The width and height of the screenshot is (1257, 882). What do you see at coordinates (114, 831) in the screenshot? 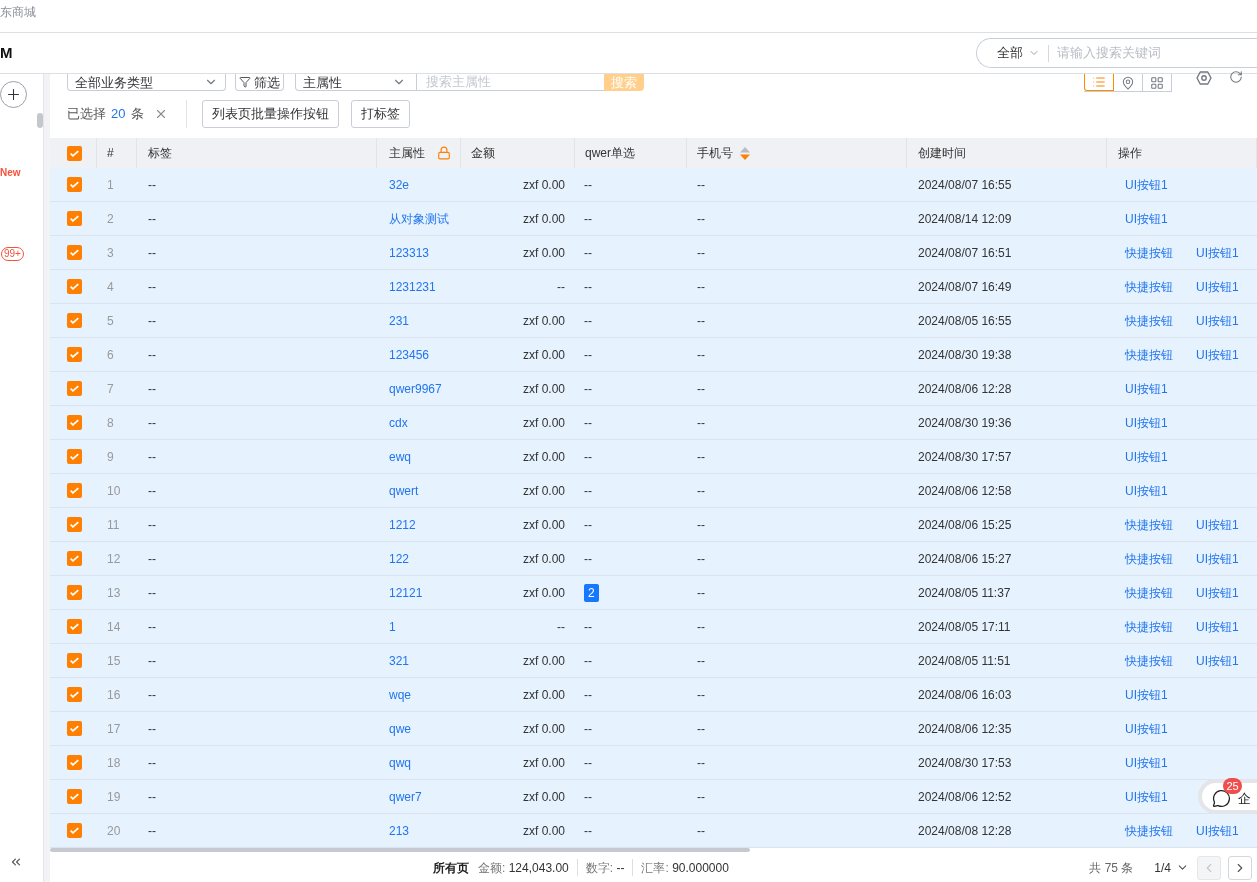
I see `row-number: 20` at bounding box center [114, 831].